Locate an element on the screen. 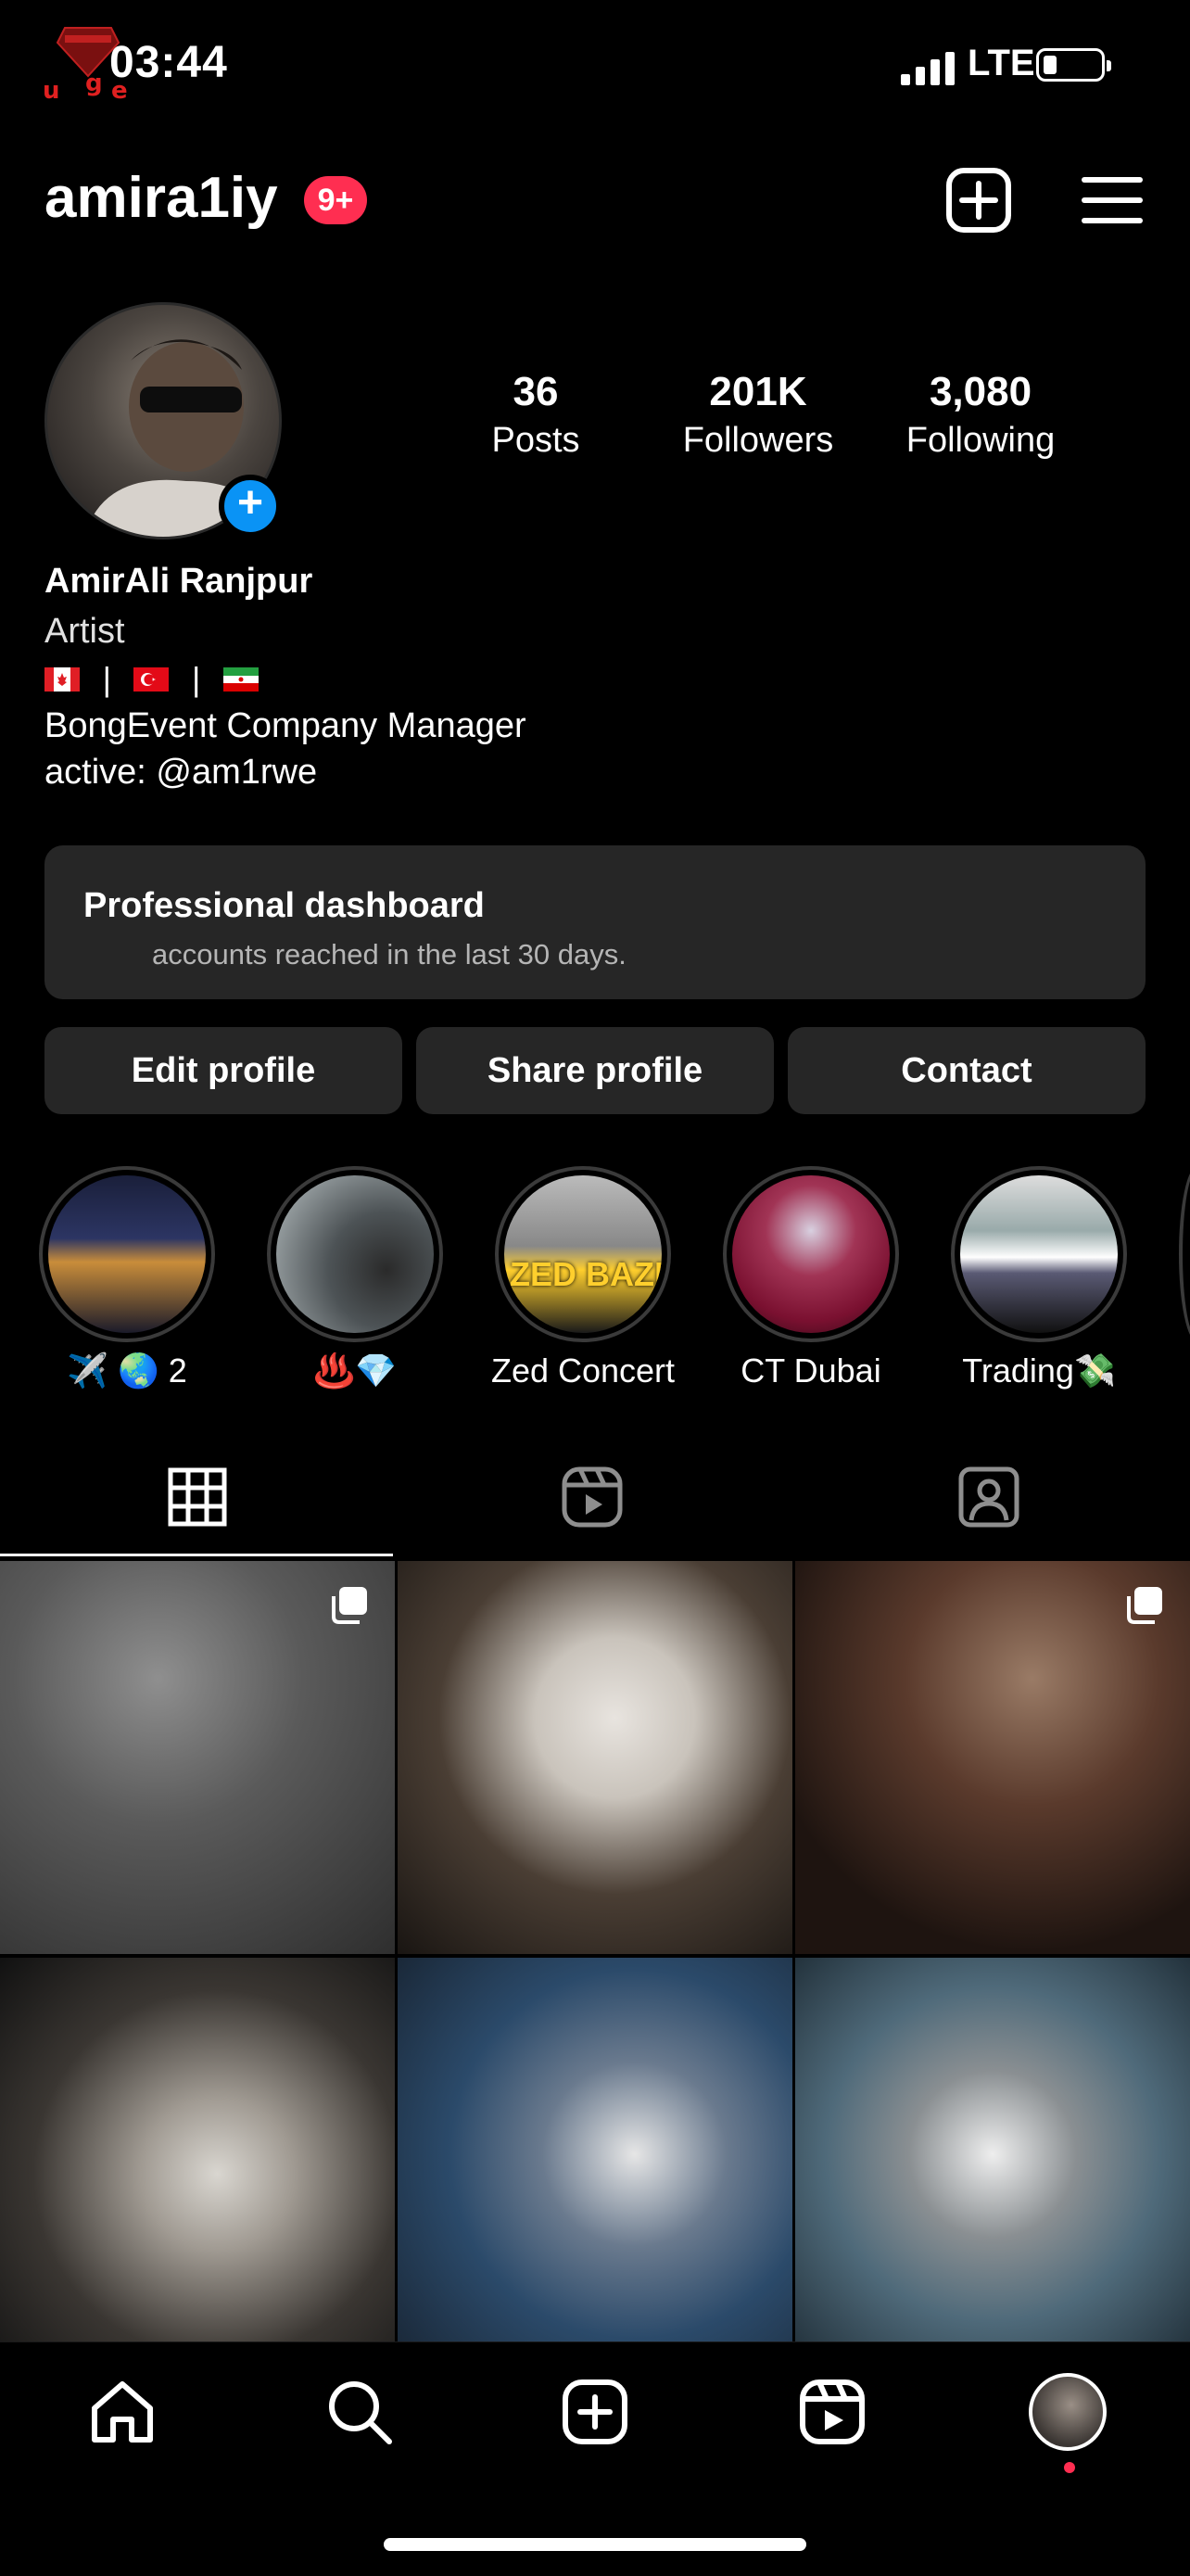  canada-flag-icon is located at coordinates (62, 679).